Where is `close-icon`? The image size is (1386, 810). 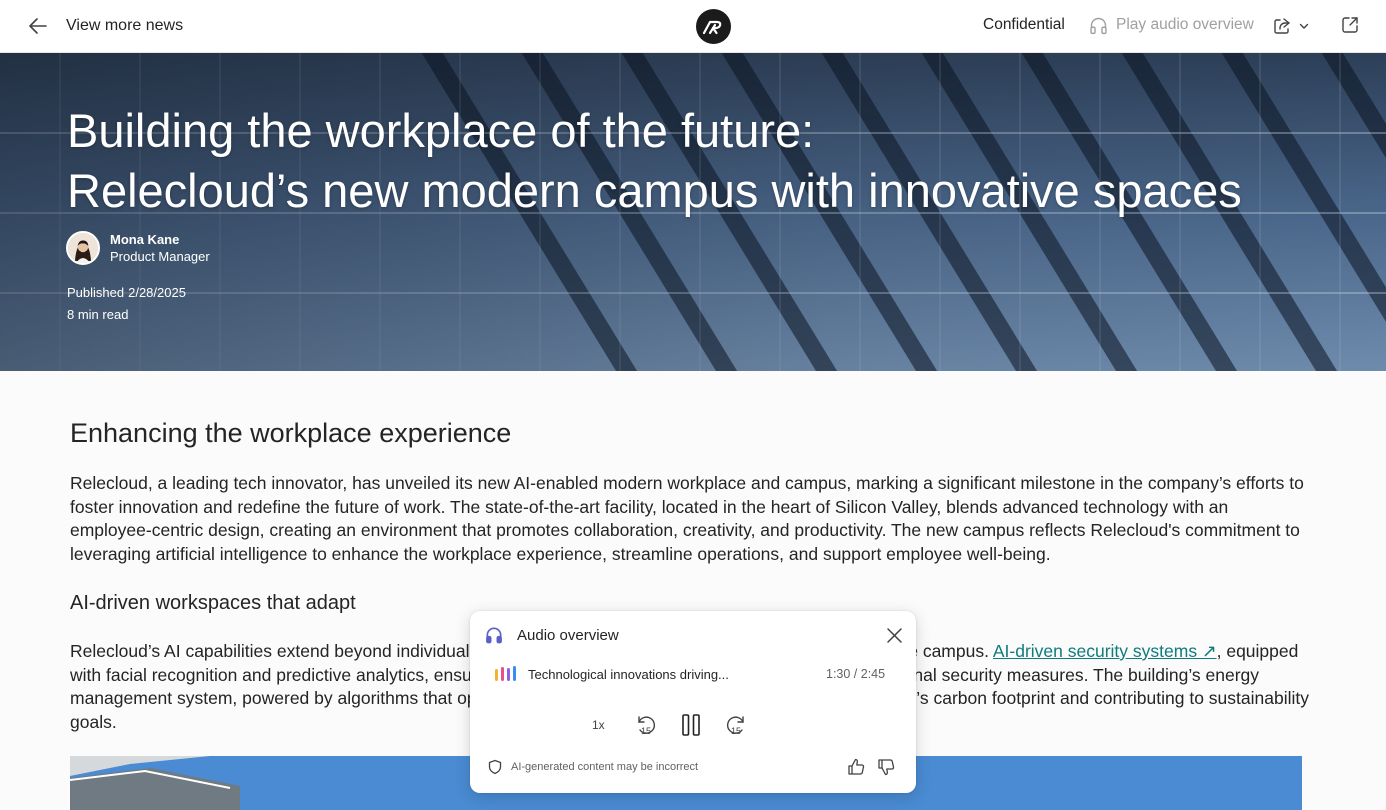
close-icon is located at coordinates (894, 635).